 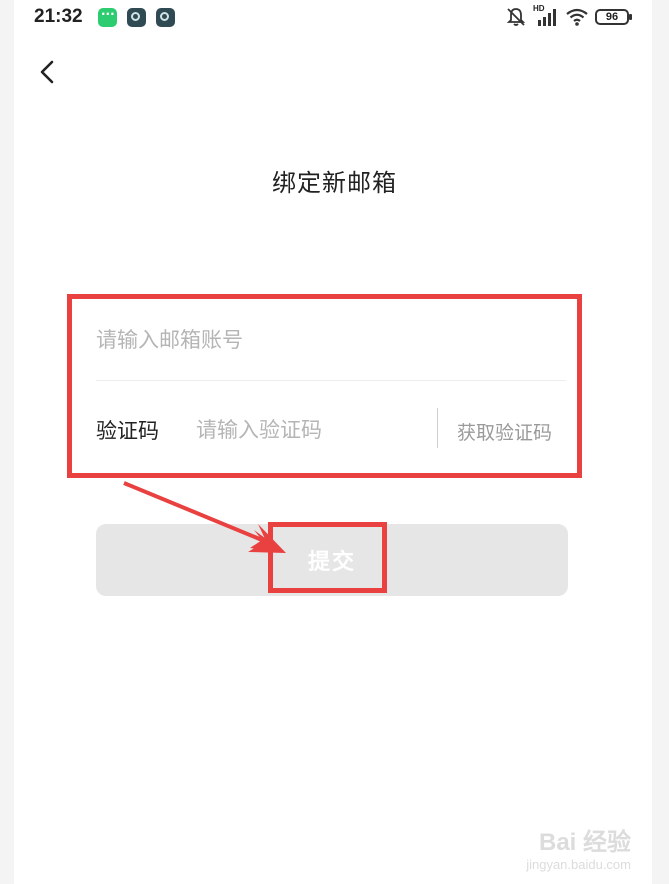 I want to click on battery-icon: 96, so click(x=613, y=17).